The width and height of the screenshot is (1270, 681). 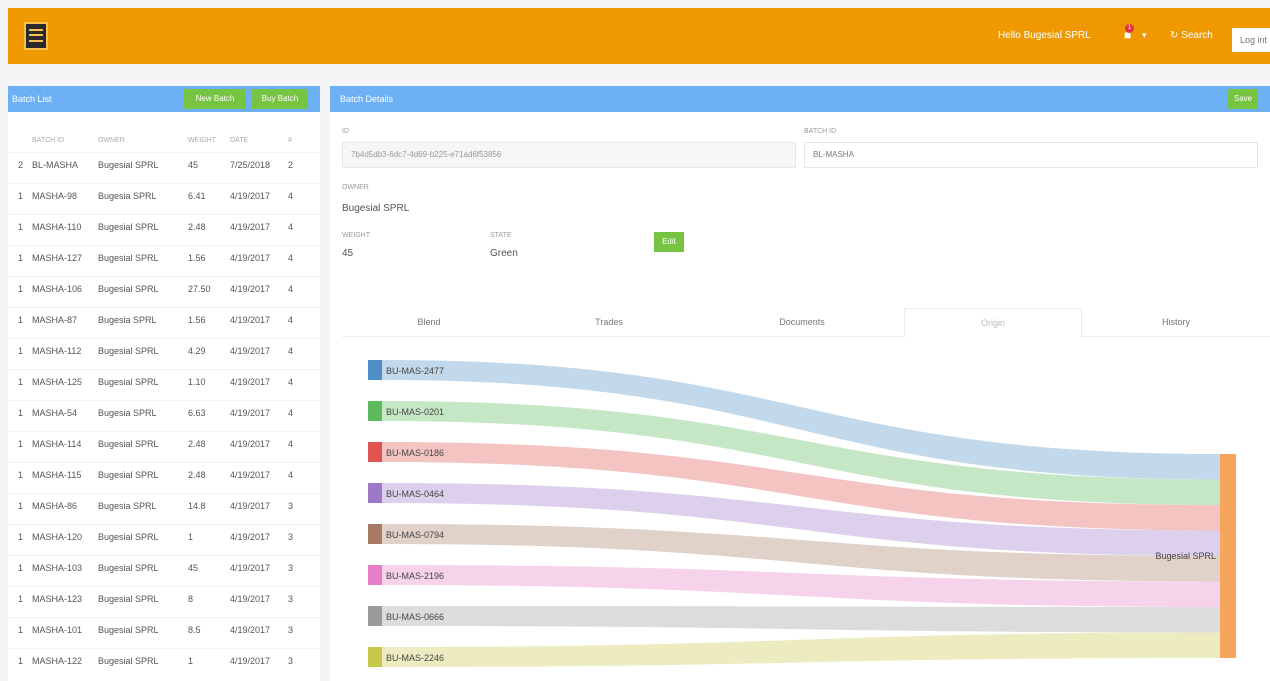 I want to click on table-row: 1 MASHA-101 Bugesial SPRL 8.5 4/19/2017 3, so click(x=164, y=628).